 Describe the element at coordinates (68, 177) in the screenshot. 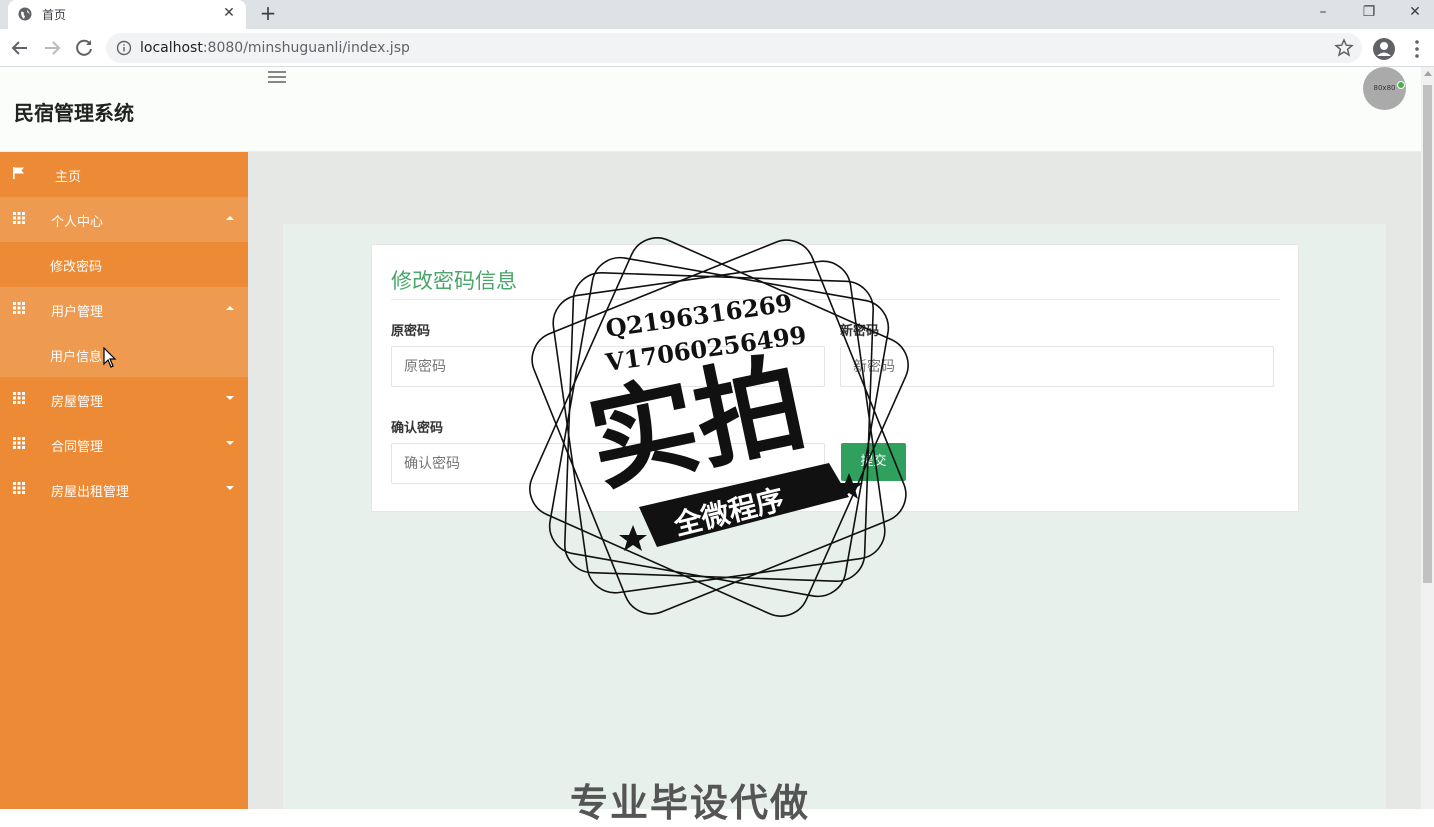

I see `sidebar-item-label: 主页` at that location.